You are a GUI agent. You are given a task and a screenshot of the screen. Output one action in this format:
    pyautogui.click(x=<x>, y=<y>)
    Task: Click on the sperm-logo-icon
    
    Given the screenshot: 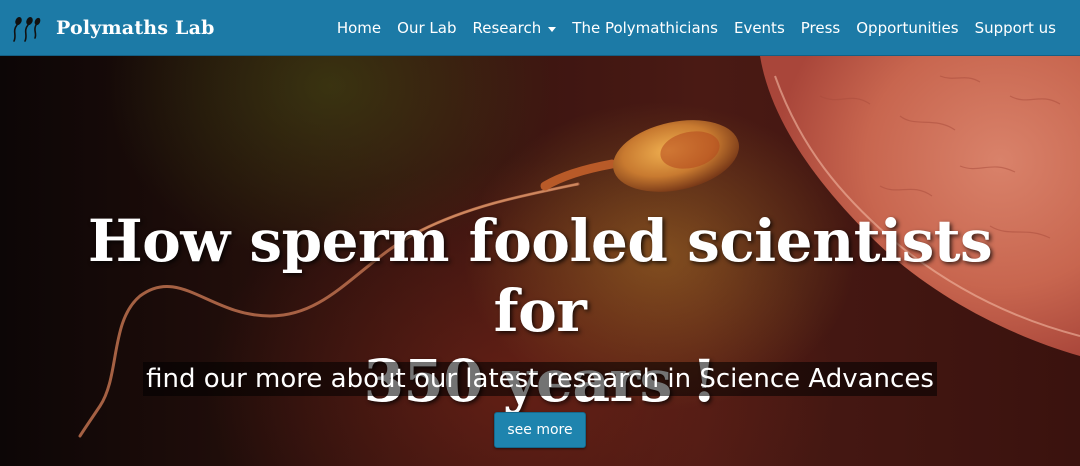 What is the action you would take?
    pyautogui.click(x=27, y=29)
    